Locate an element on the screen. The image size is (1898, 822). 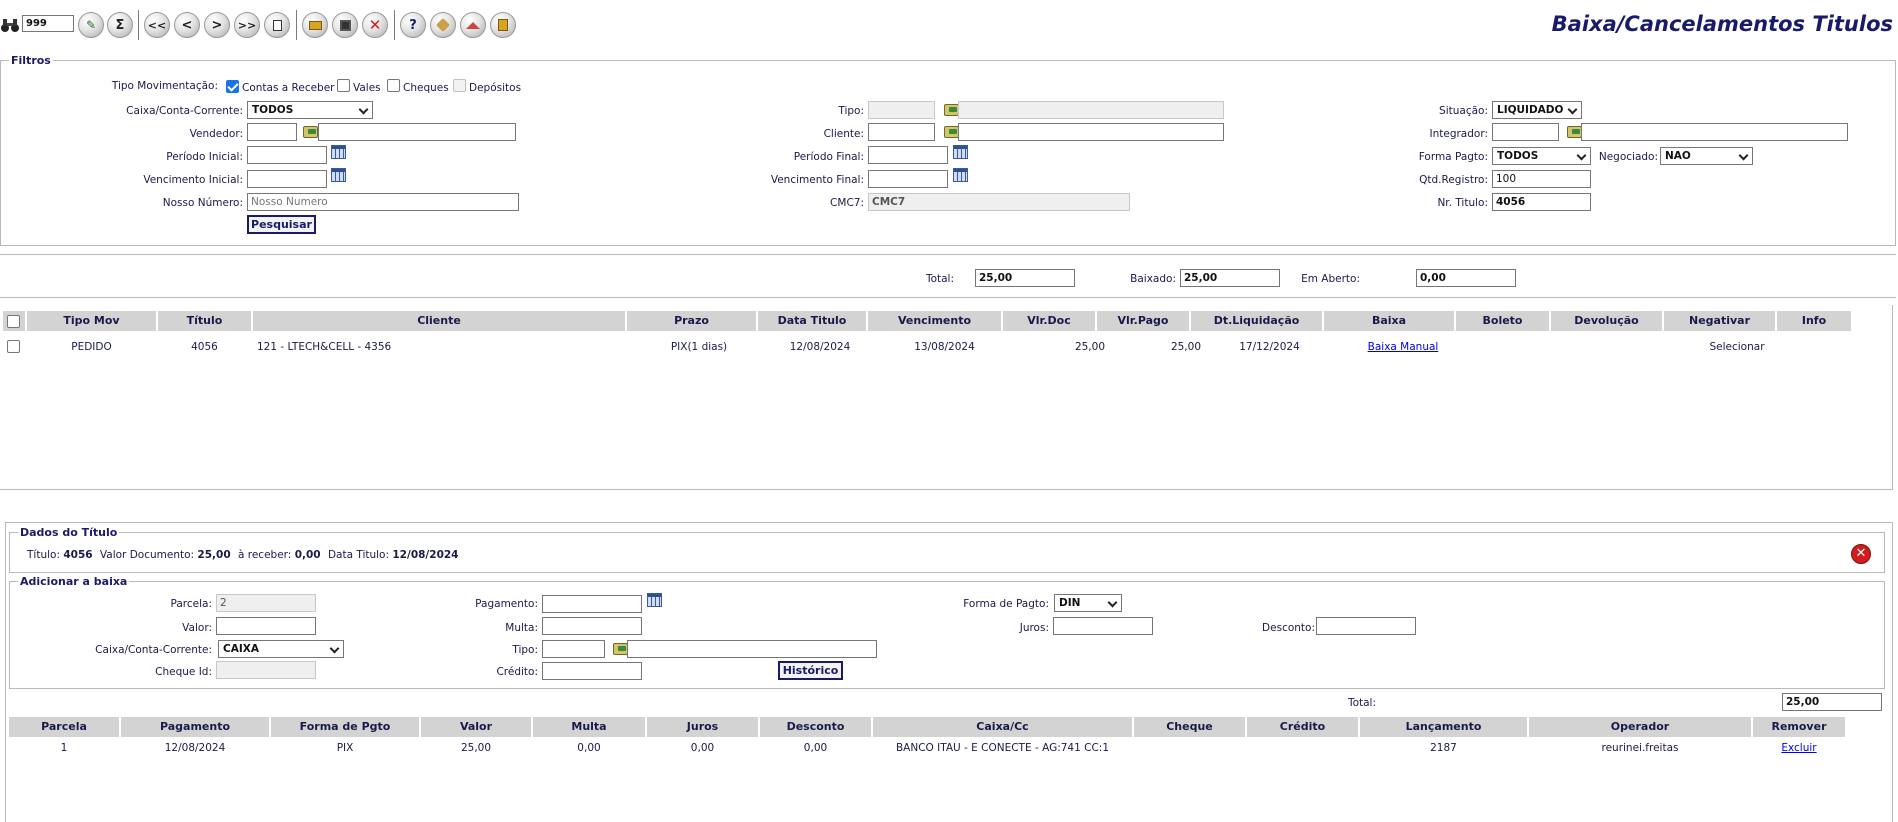
baixas-header-remover: Remover is located at coordinates (1799, 727).